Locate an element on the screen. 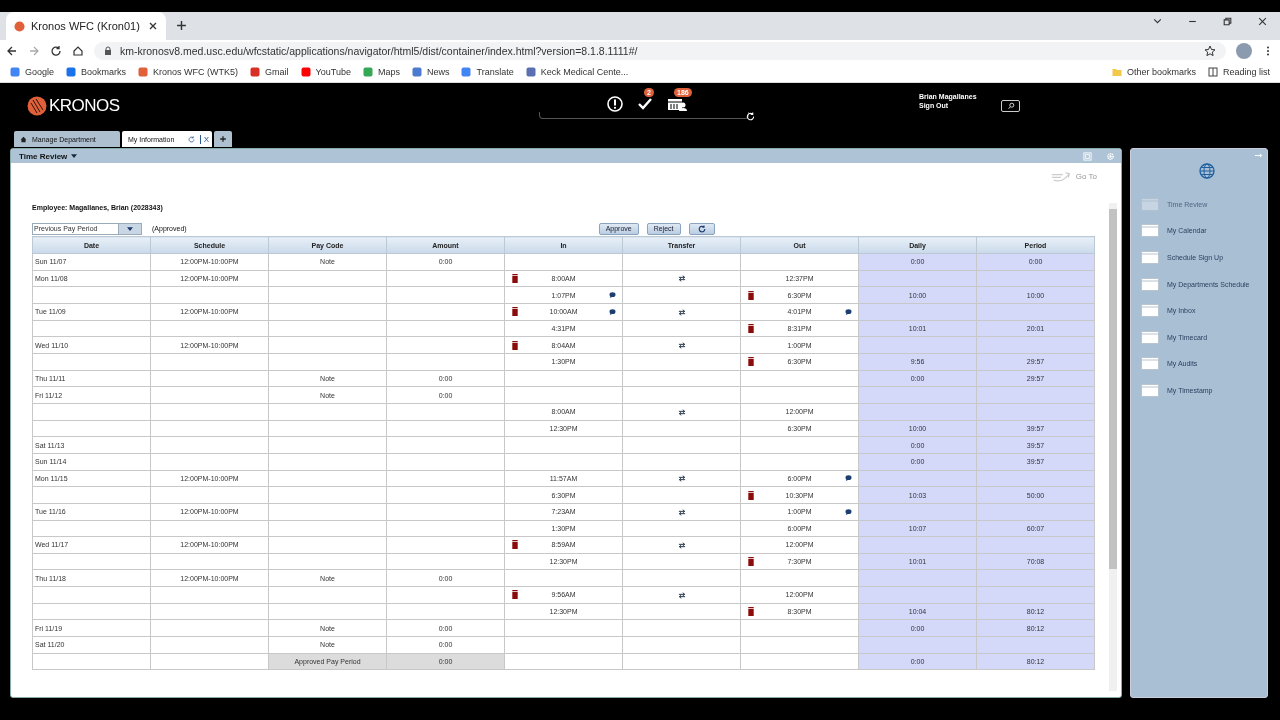  bookmark-folder: Other bookmarks is located at coordinates (1153, 71).